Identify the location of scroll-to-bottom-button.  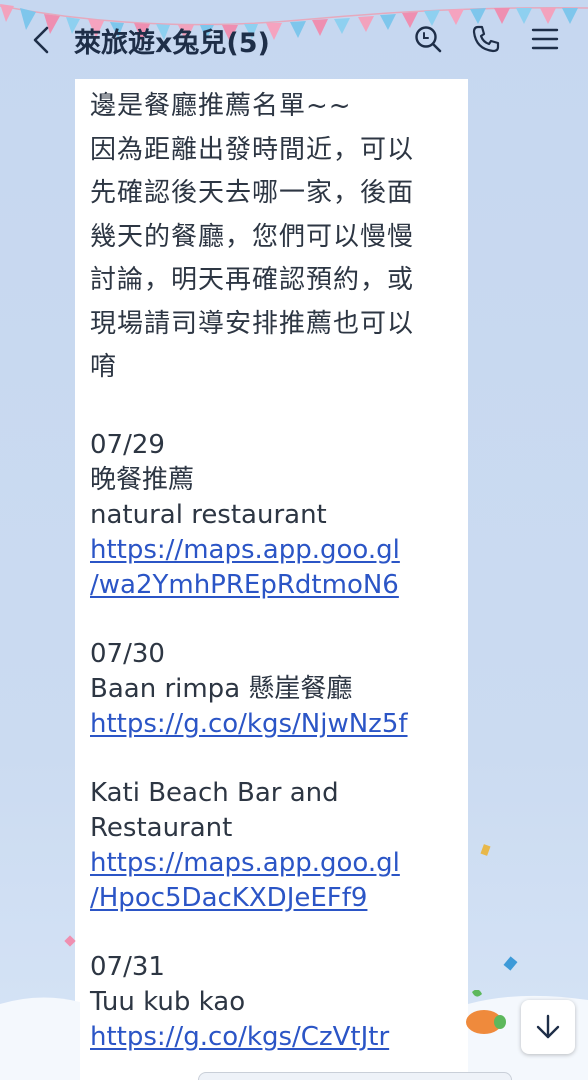
(548, 1027).